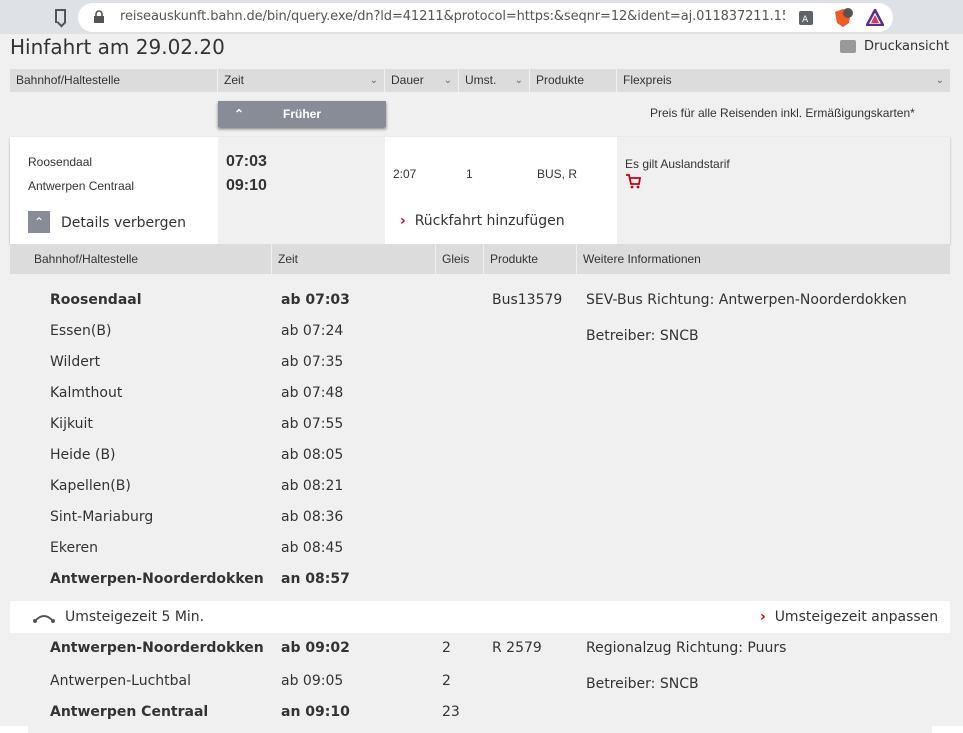 The image size is (963, 733). What do you see at coordinates (480, 424) in the screenshot?
I see `stop-row: Kijkuit ab 07:55` at bounding box center [480, 424].